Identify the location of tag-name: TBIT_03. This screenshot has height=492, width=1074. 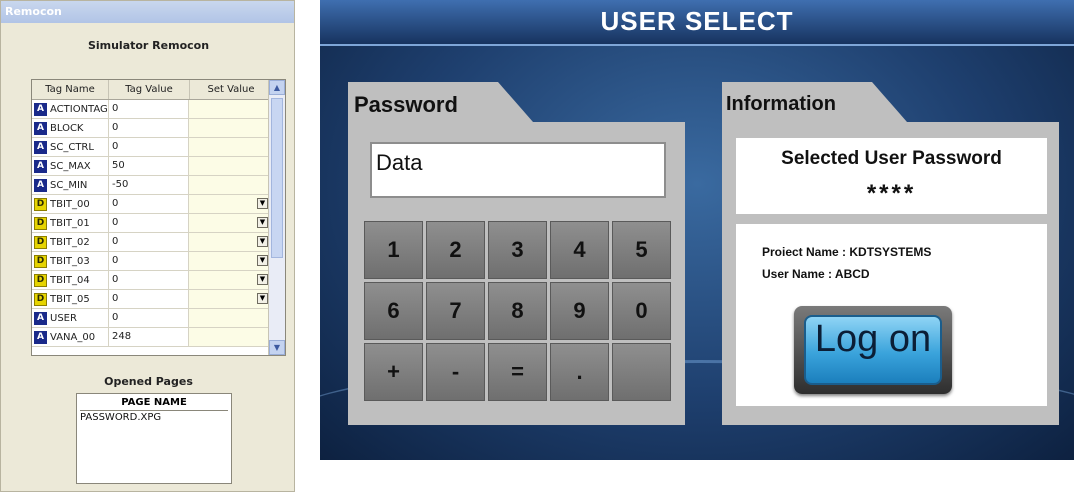
(70, 261).